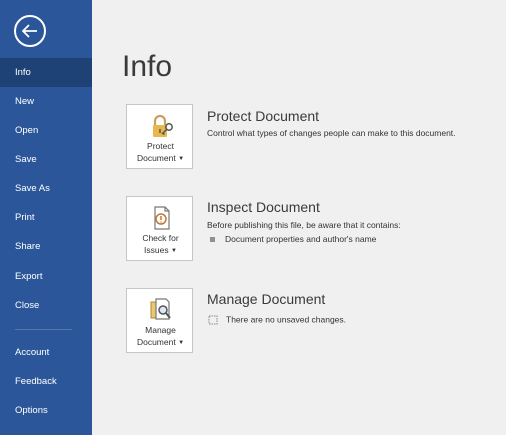 The height and width of the screenshot is (435, 506). I want to click on nav-share: Share, so click(46, 246).